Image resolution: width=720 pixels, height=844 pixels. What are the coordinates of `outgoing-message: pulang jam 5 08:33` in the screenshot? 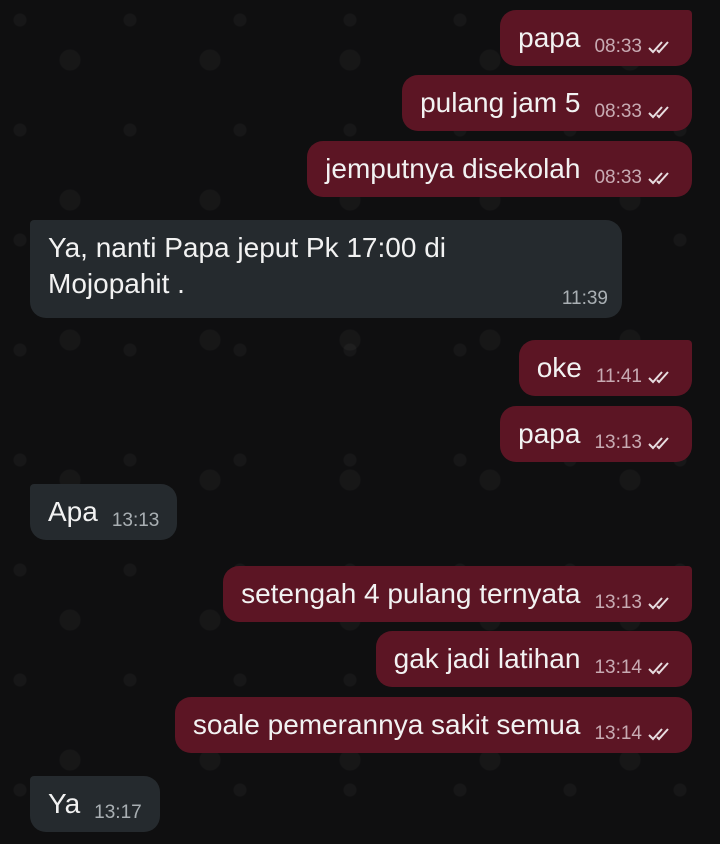 It's located at (547, 103).